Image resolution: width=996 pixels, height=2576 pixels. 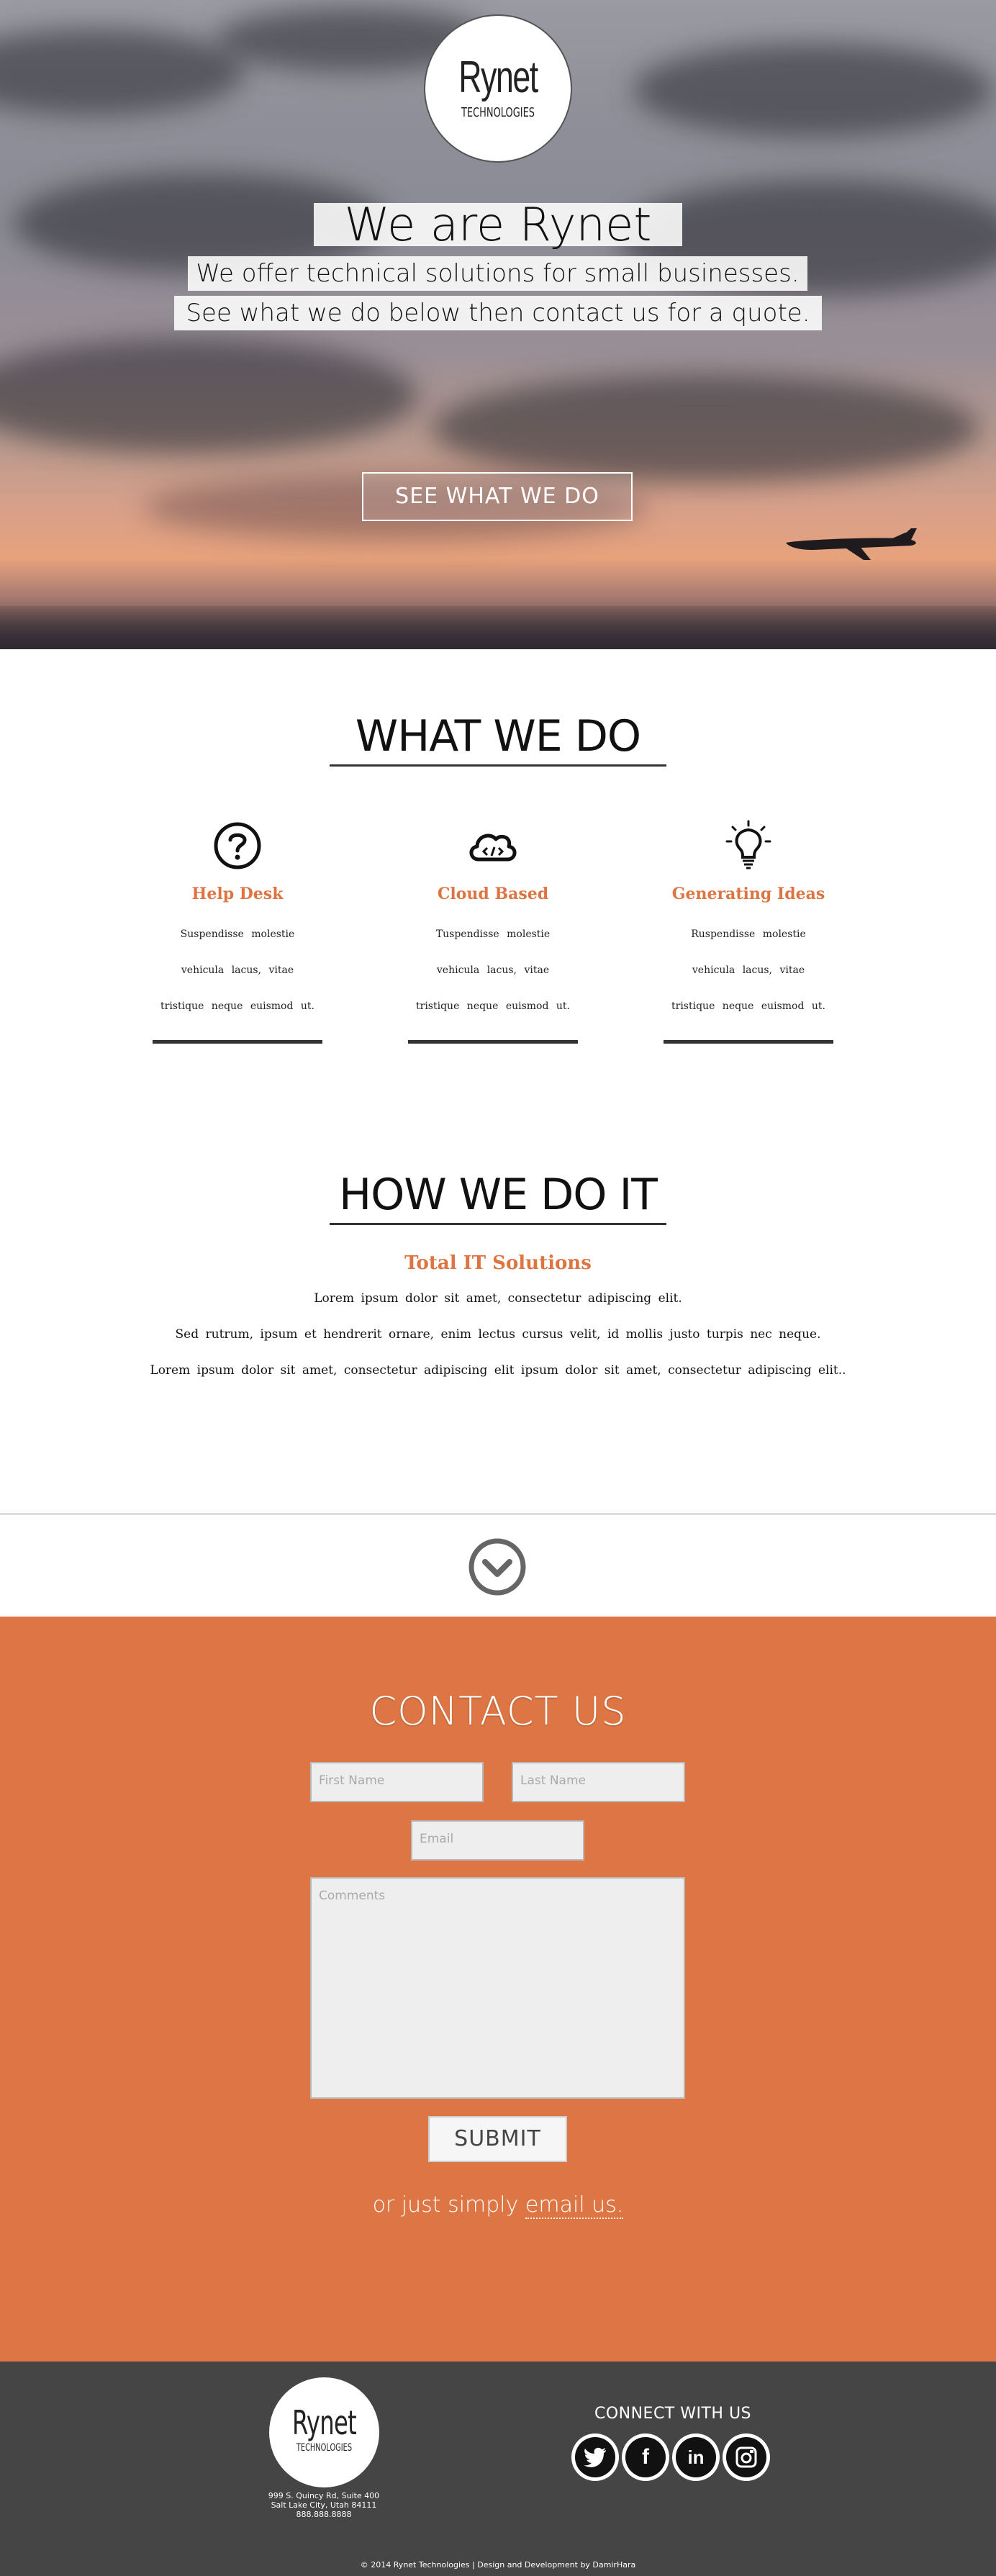 I want to click on address-line-1: 999 S. Quincy Rd, Suite 400, so click(x=324, y=2496).